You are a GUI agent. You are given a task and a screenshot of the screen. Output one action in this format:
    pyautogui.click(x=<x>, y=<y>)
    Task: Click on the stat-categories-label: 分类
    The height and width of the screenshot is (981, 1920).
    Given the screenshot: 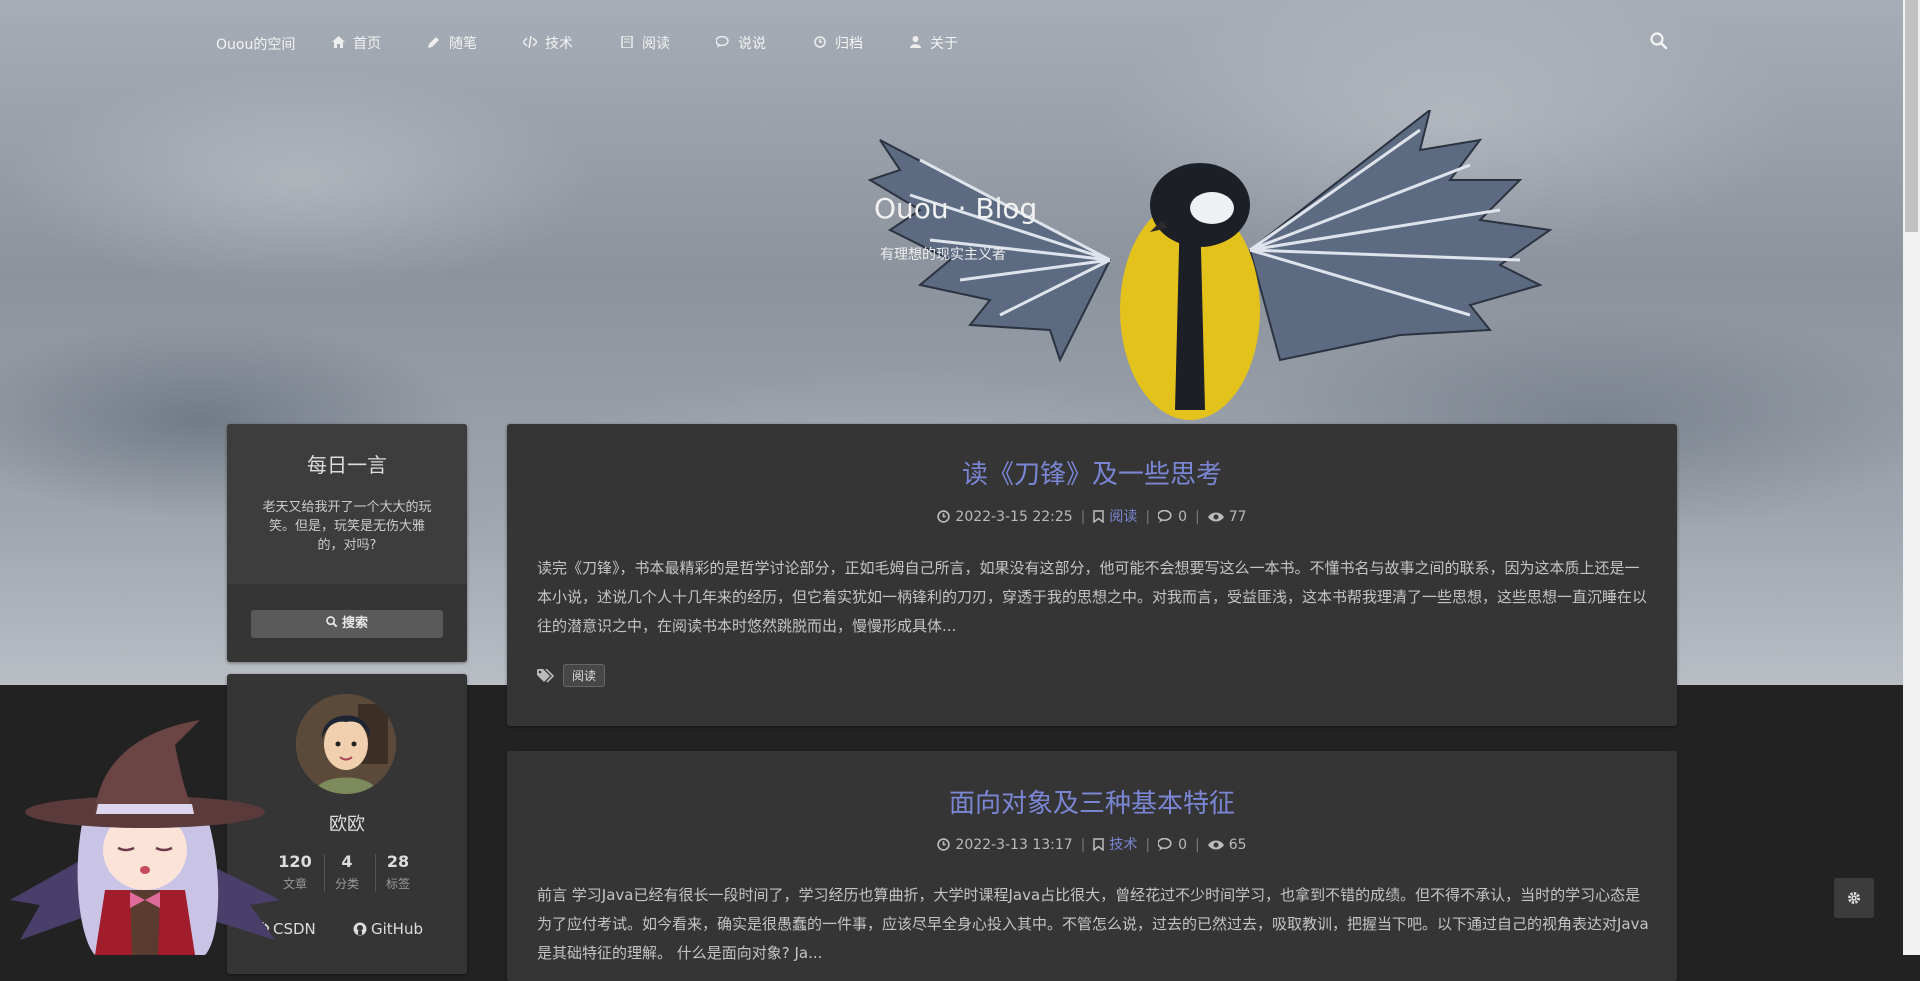 What is the action you would take?
    pyautogui.click(x=346, y=884)
    